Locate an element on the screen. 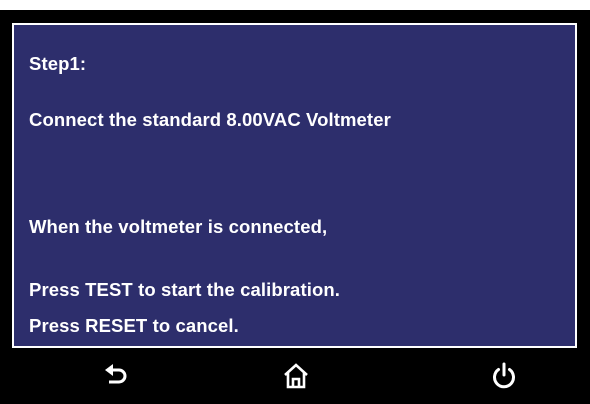 Image resolution: width=590 pixels, height=404 pixels. back-button is located at coordinates (116, 376).